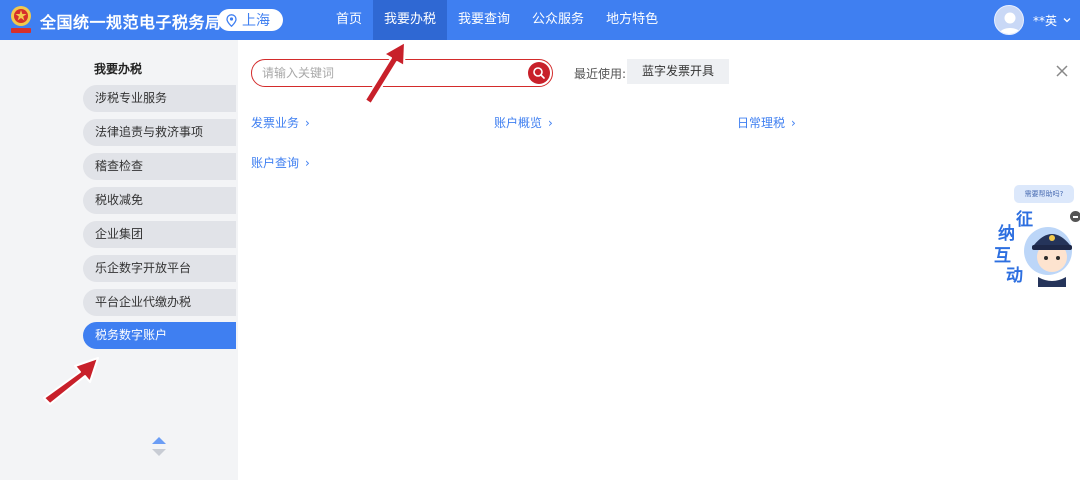 The width and height of the screenshot is (1080, 480). I want to click on sidebar-item-platform-withholding: 平台企业代缴办税, so click(159, 302).